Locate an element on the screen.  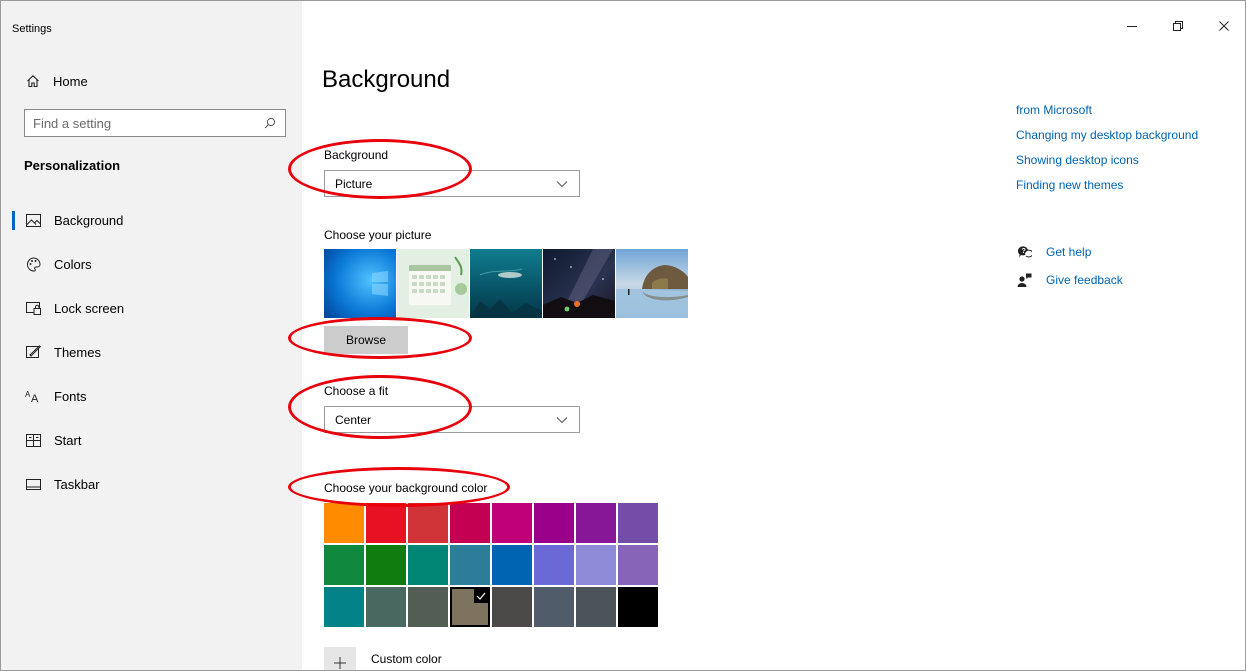
sidebar-item-label: Background is located at coordinates (89, 220).